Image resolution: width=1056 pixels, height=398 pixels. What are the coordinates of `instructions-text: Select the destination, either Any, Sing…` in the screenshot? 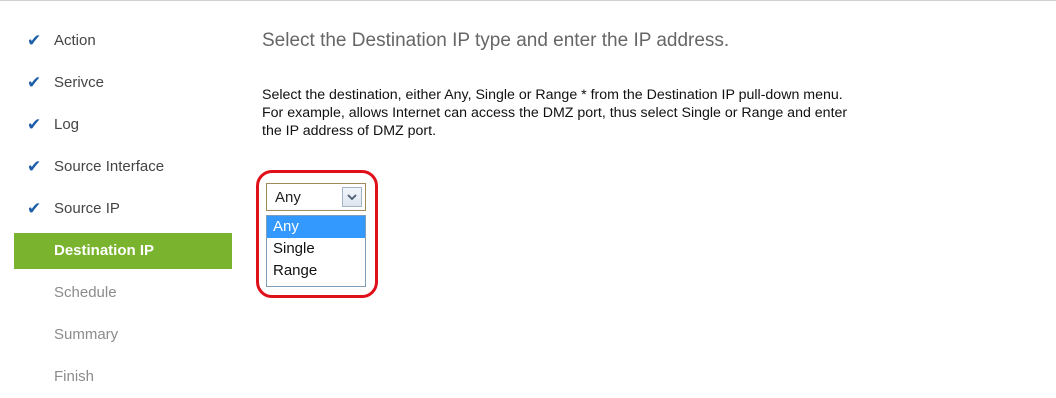 It's located at (657, 113).